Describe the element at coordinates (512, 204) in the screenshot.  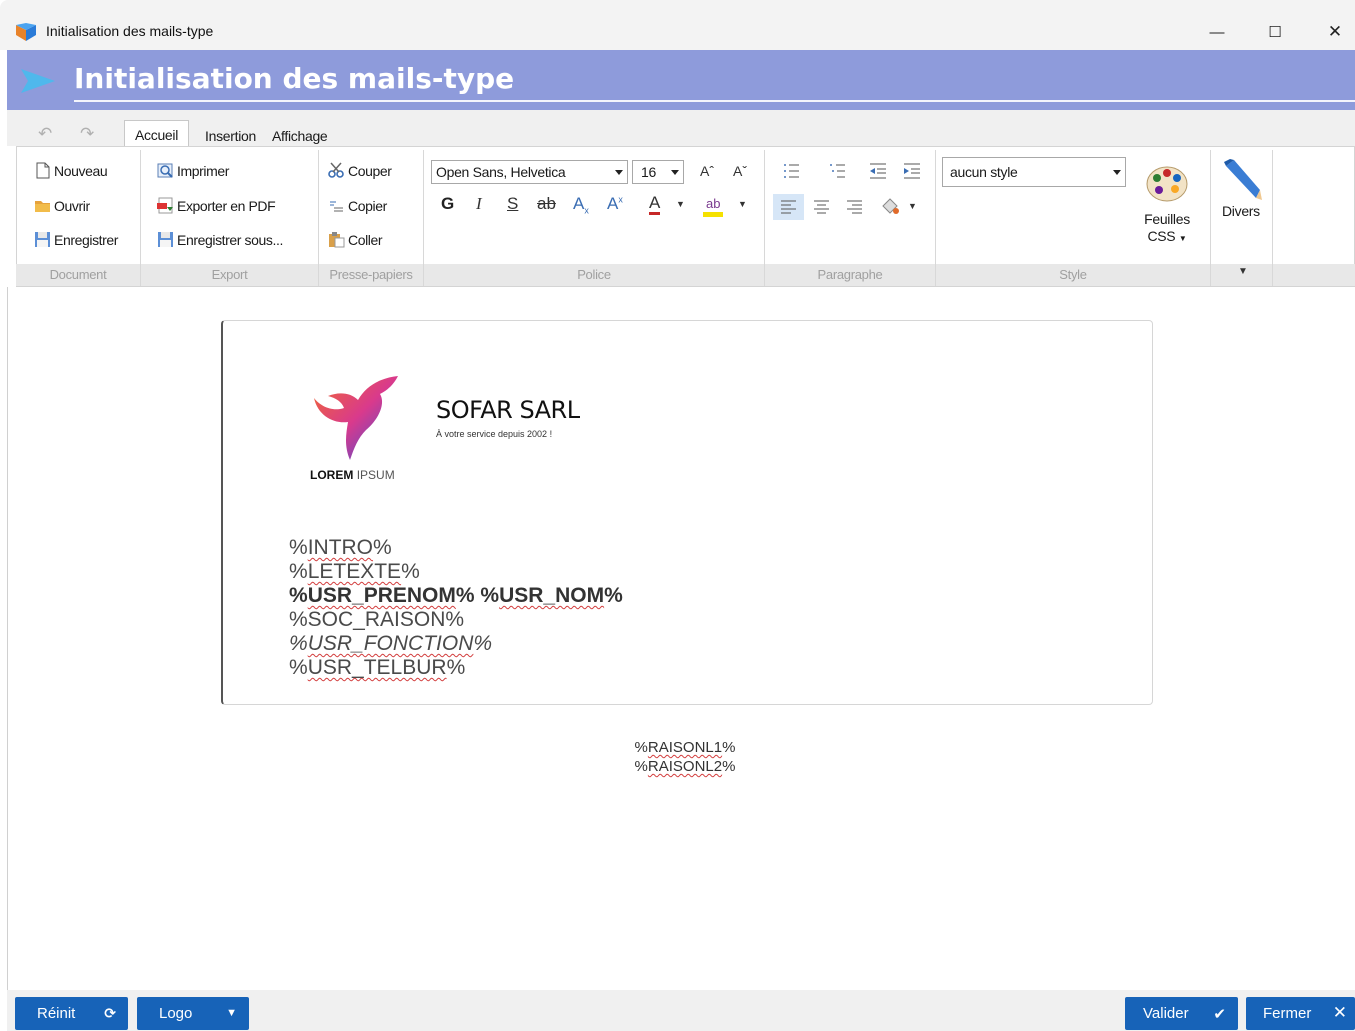
I see `underline-button: S` at that location.